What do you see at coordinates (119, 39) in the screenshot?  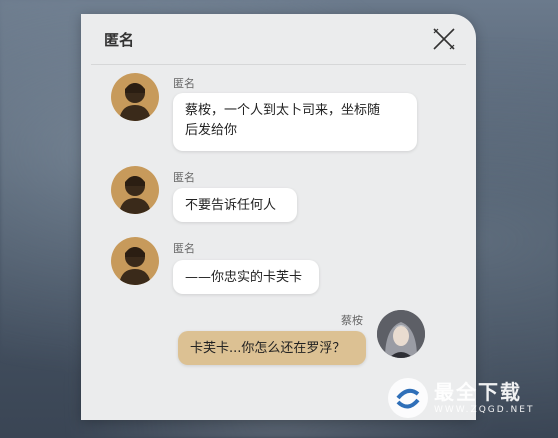 I see `dialog-title: 匿名` at bounding box center [119, 39].